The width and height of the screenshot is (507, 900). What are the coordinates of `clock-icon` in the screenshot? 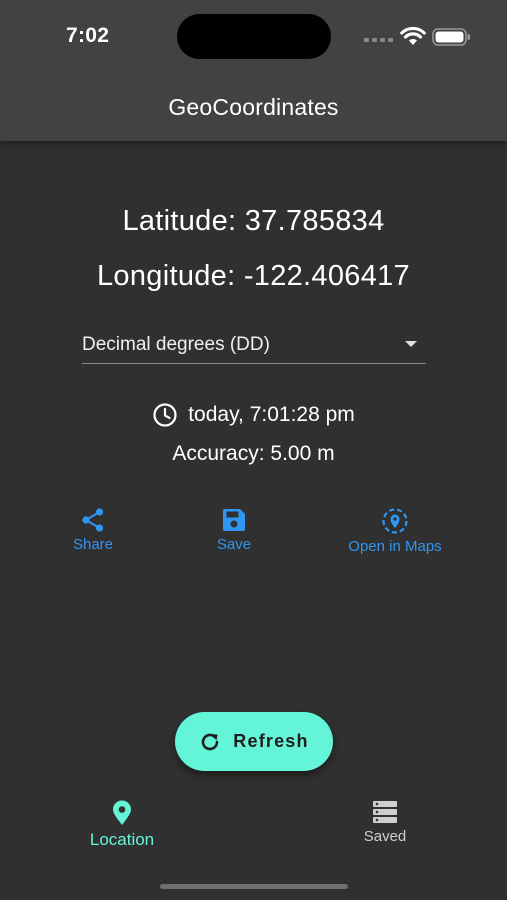 It's located at (165, 415).